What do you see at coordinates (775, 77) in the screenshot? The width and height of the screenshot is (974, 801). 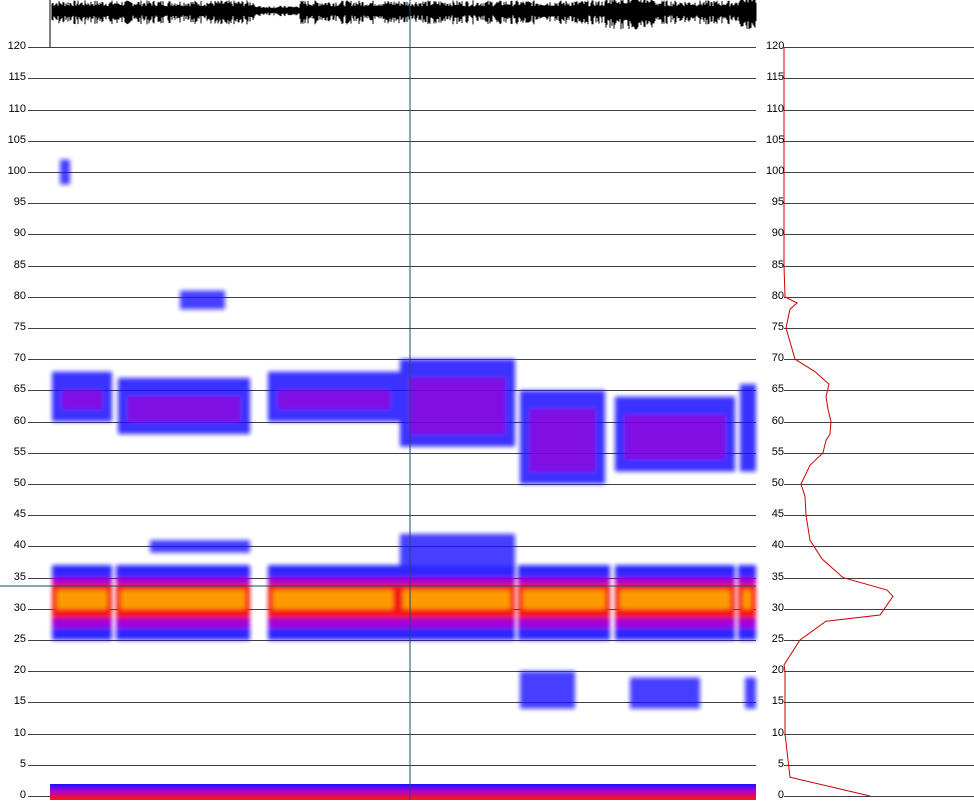 I see `right-axis-tick-label: 115` at bounding box center [775, 77].